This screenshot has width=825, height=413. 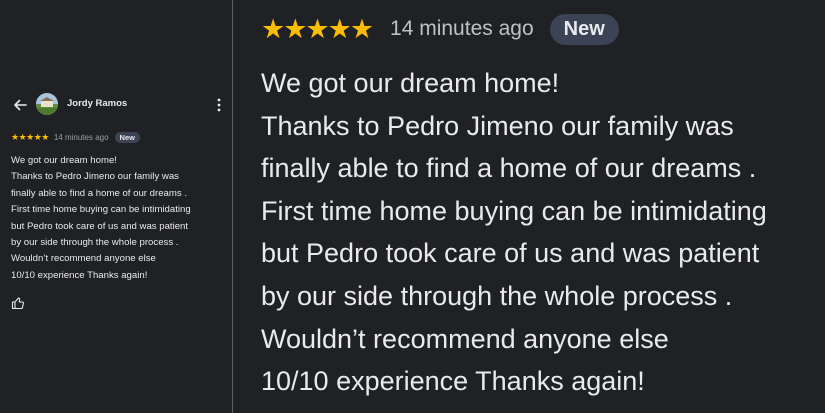 What do you see at coordinates (462, 28) in the screenshot?
I see `review-time-large: 14 minutes ago` at bounding box center [462, 28].